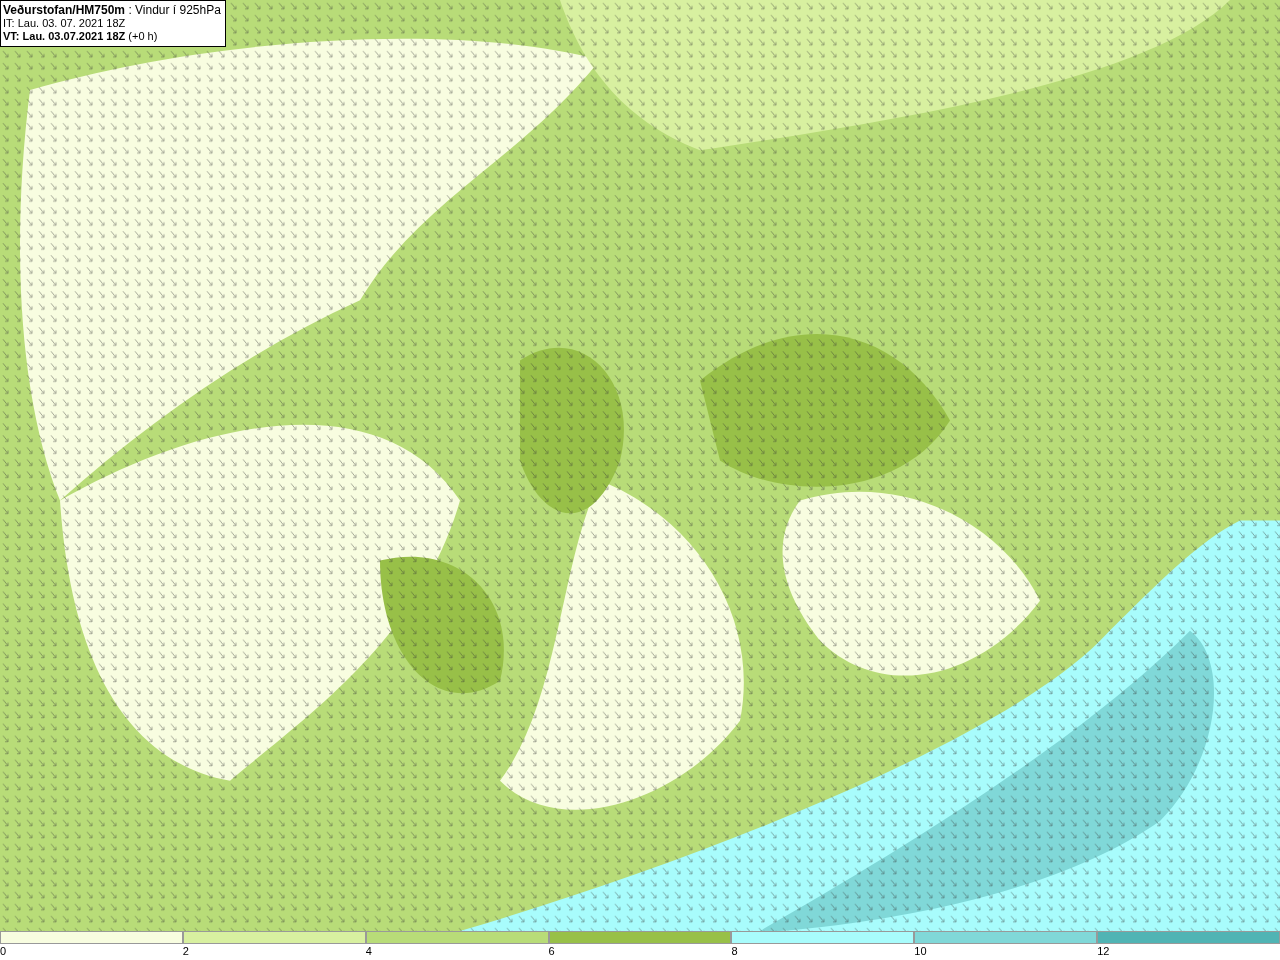 The height and width of the screenshot is (960, 1280). I want to click on header-text: Veðurstofan/HM750m : Vindur í 925hPa, so click(112, 10).